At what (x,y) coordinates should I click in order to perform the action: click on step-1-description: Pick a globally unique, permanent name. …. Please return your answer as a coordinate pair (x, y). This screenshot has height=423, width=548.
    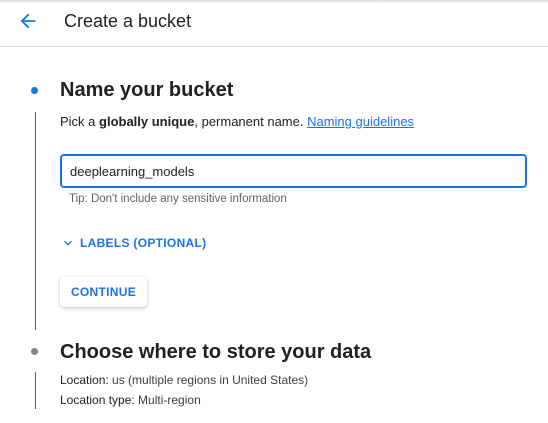
    Looking at the image, I should click on (237, 121).